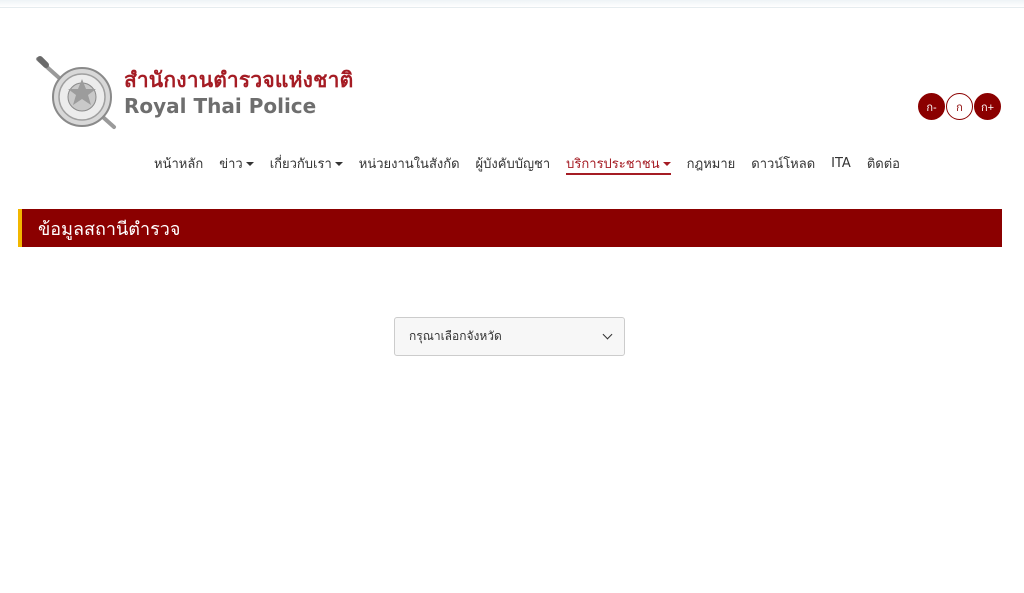 This screenshot has height=593, width=1024. I want to click on font-reset-button: ก, so click(959, 106).